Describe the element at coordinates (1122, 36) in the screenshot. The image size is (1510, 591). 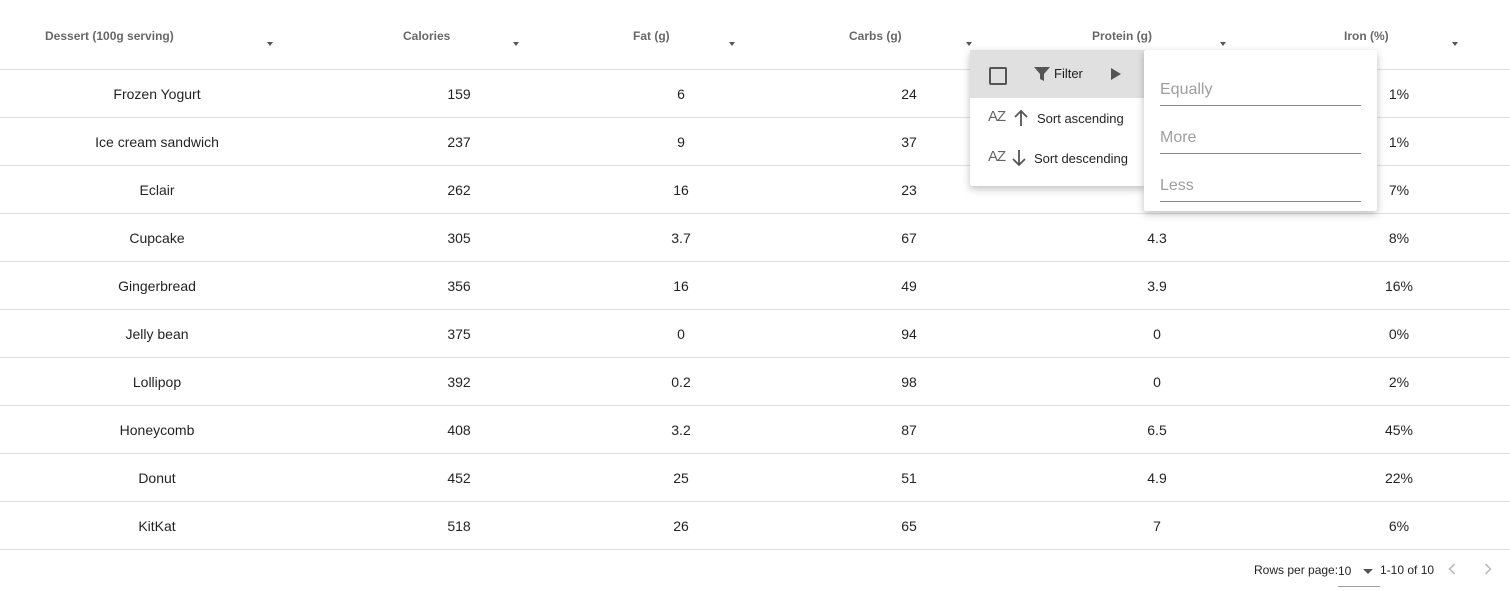
I see `header-protein: Protein (g)` at that location.